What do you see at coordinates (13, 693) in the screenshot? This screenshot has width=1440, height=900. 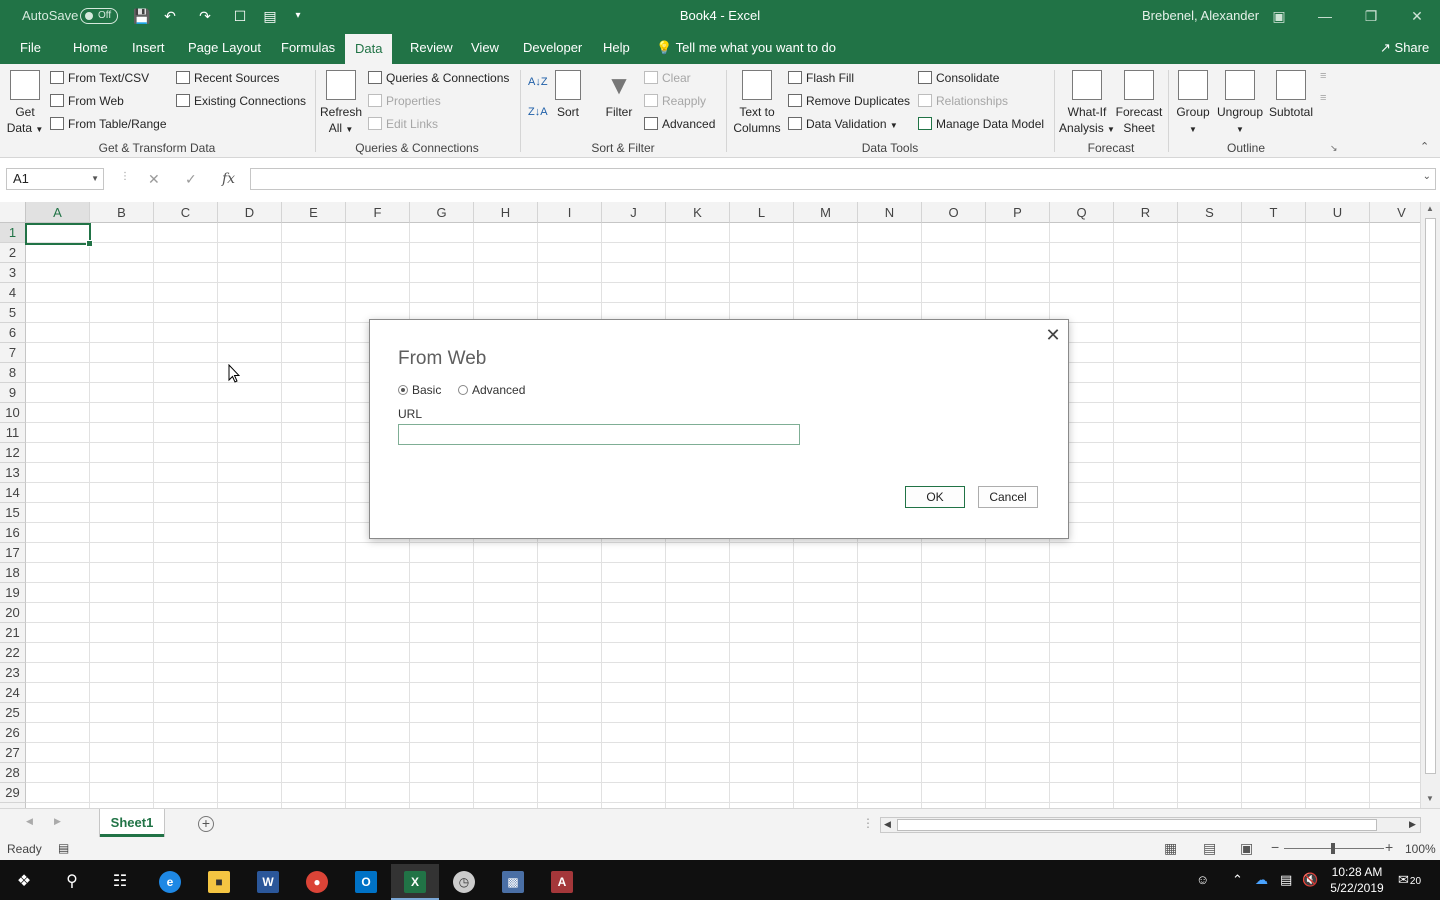 I see `row-header-24: 24` at bounding box center [13, 693].